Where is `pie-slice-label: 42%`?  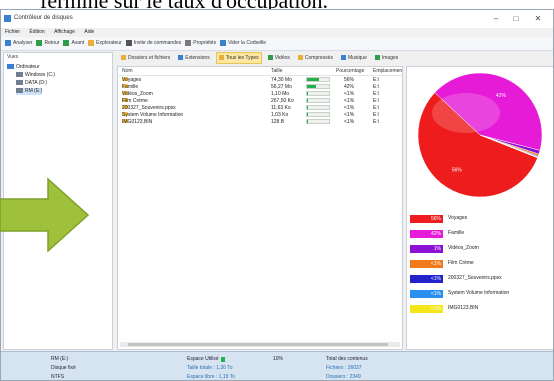
pie-slice-label: 42% is located at coordinates (501, 96).